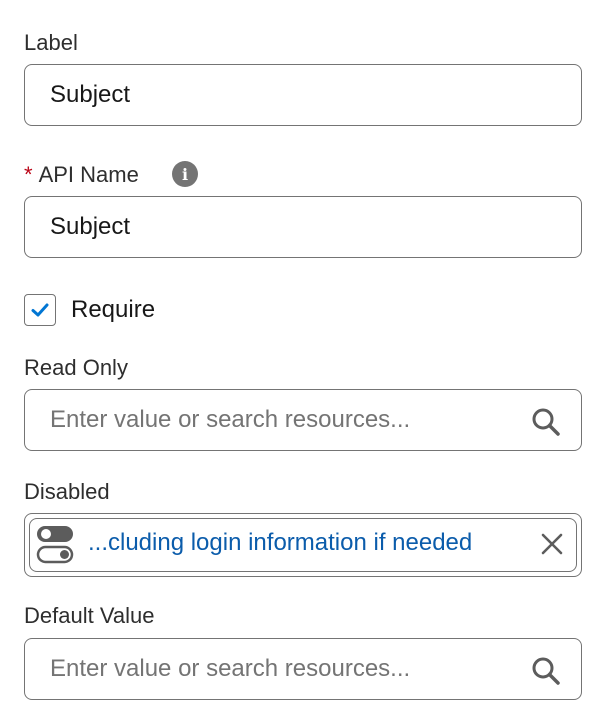 Image resolution: width=606 pixels, height=720 pixels. I want to click on disabled-resource-pill: ...cluding login information if needed, so click(303, 545).